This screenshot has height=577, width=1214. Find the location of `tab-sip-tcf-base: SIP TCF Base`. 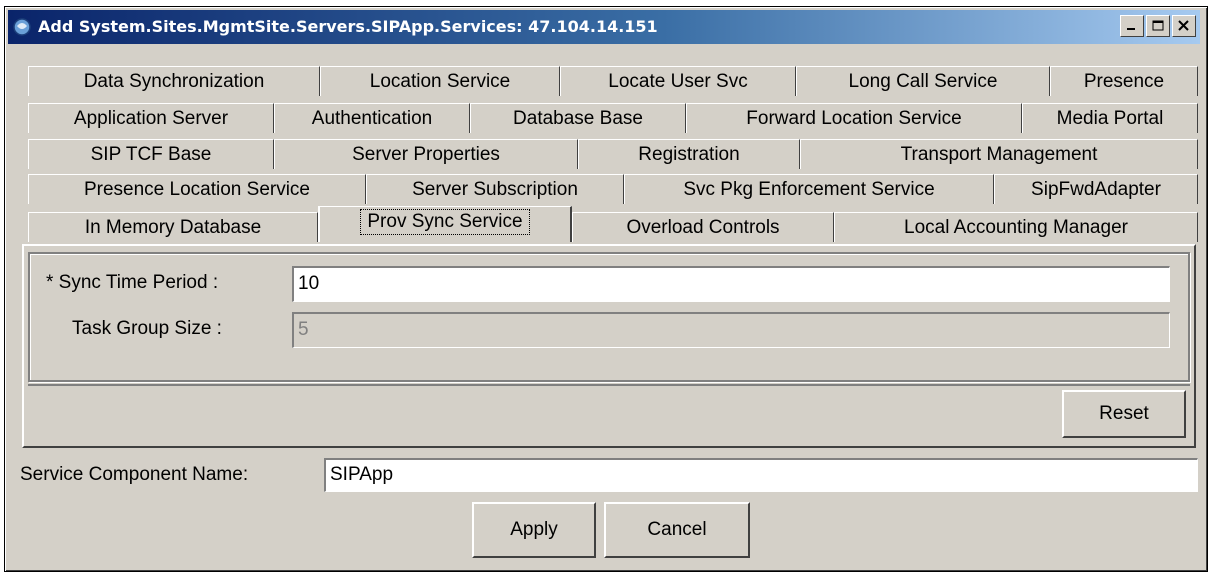

tab-sip-tcf-base: SIP TCF Base is located at coordinates (151, 154).